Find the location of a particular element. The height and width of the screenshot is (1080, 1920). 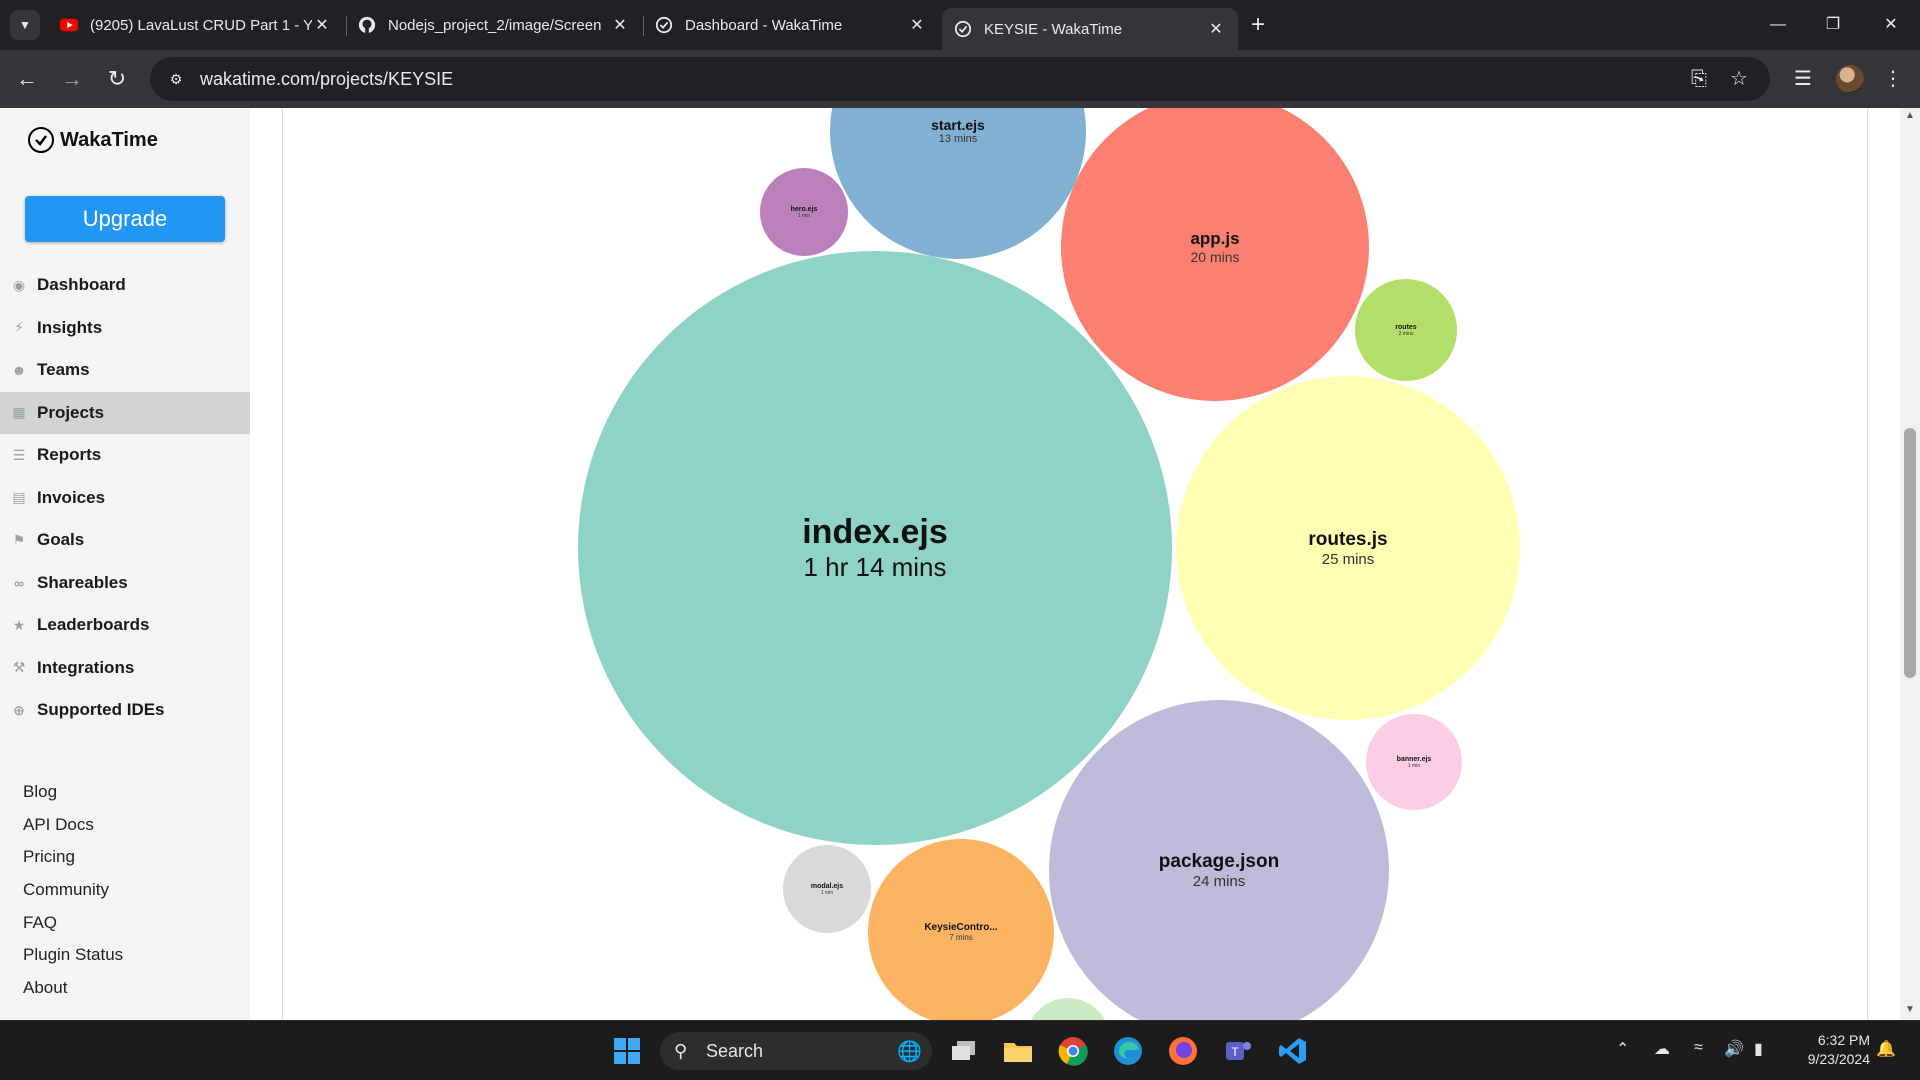

new-tab-button: + is located at coordinates (1258, 26).